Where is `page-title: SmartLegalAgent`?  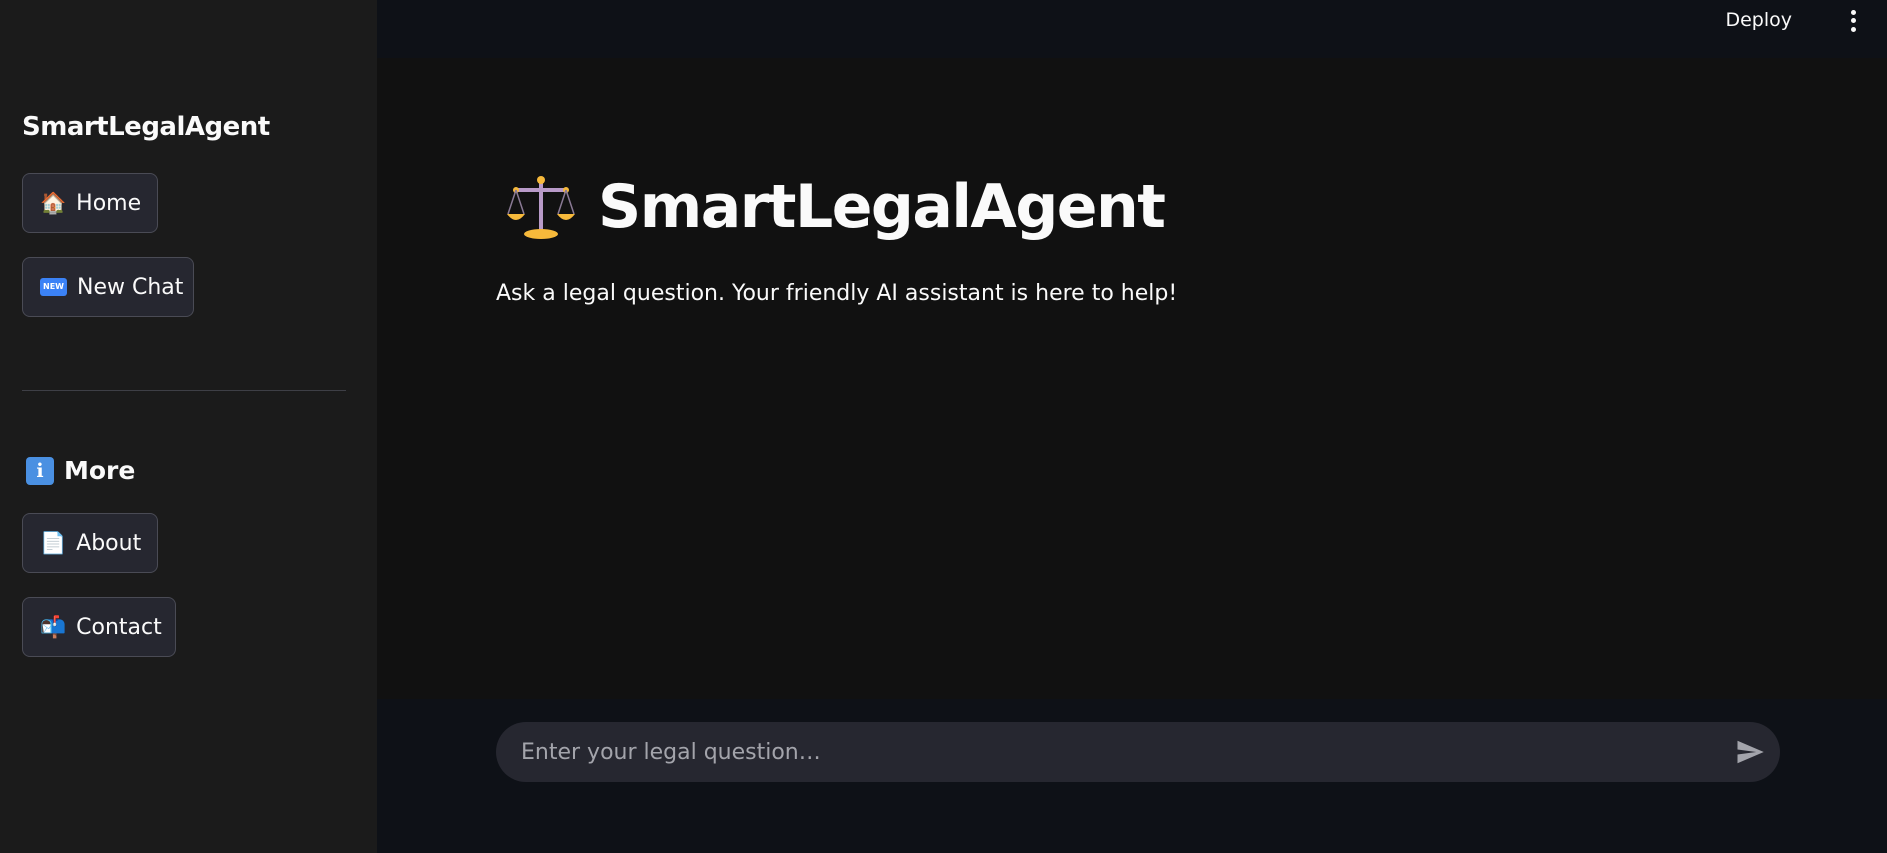 page-title: SmartLegalAgent is located at coordinates (836, 207).